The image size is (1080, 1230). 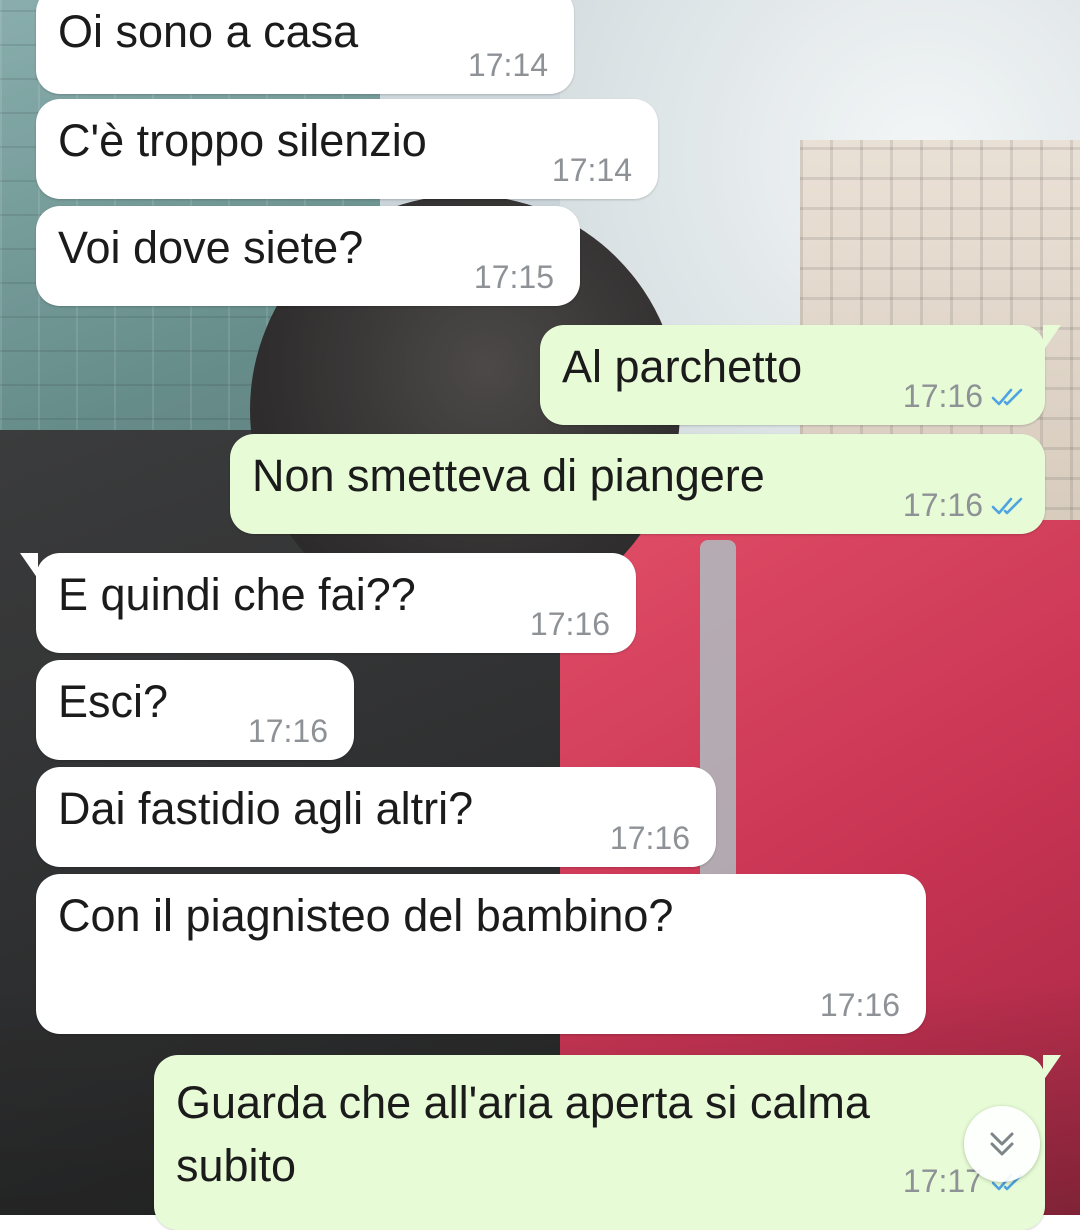 I want to click on message-text: Oi sono a casa, so click(x=208, y=31).